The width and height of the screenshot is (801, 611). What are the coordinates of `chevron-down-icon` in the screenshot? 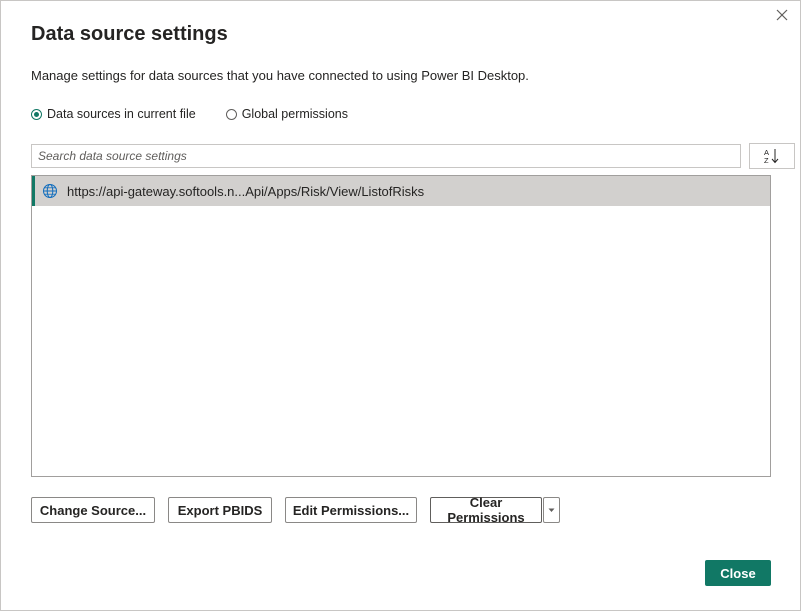 It's located at (551, 510).